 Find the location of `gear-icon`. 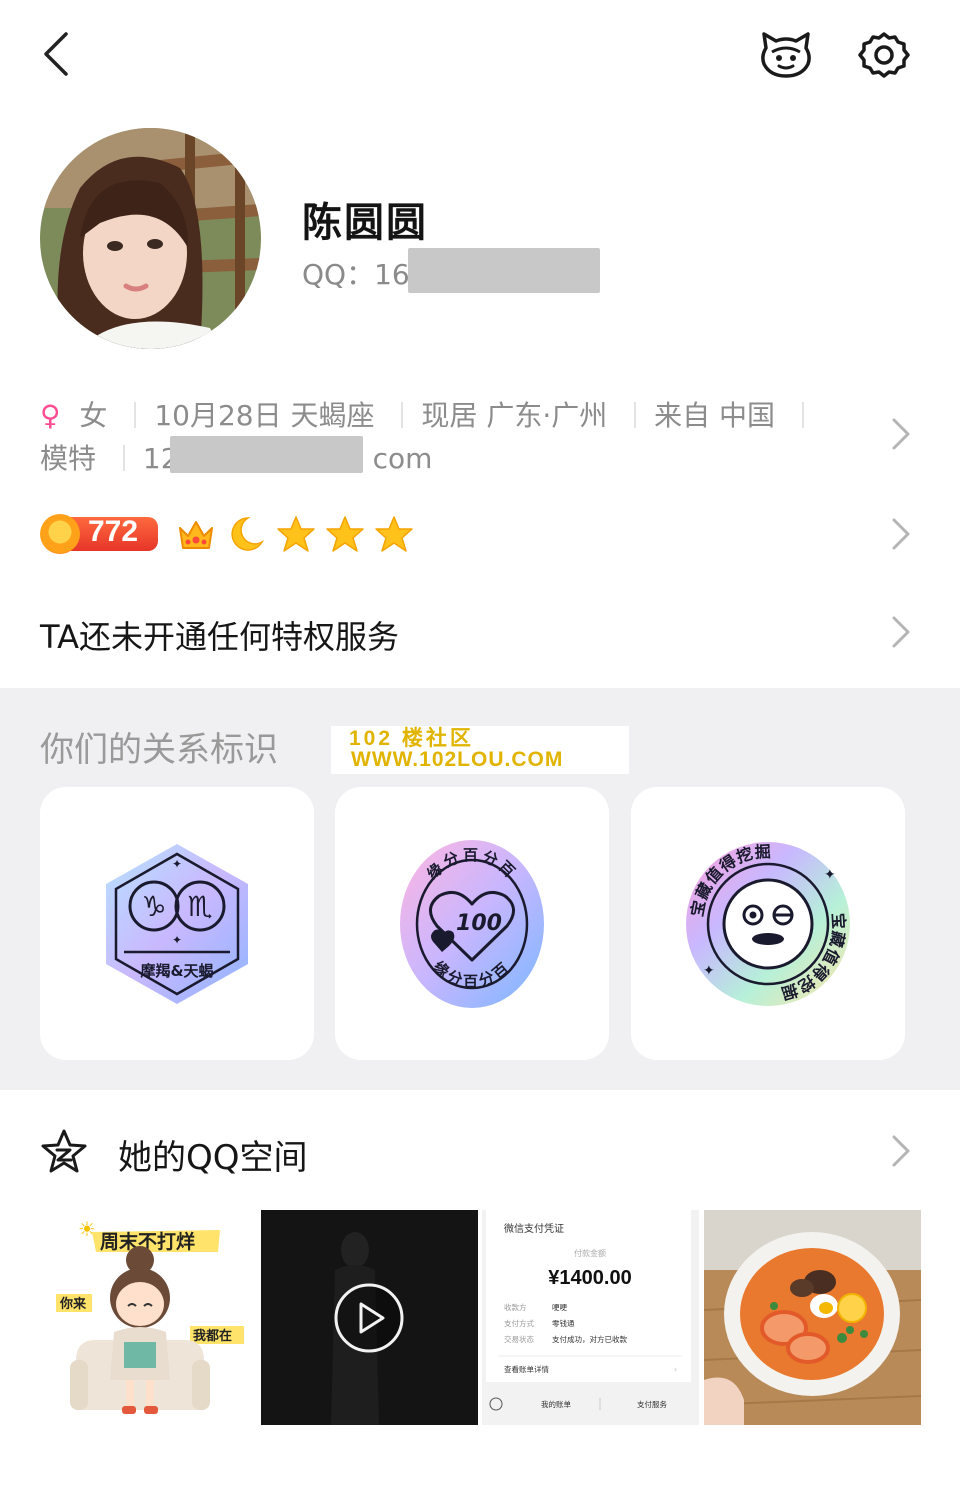

gear-icon is located at coordinates (884, 55).